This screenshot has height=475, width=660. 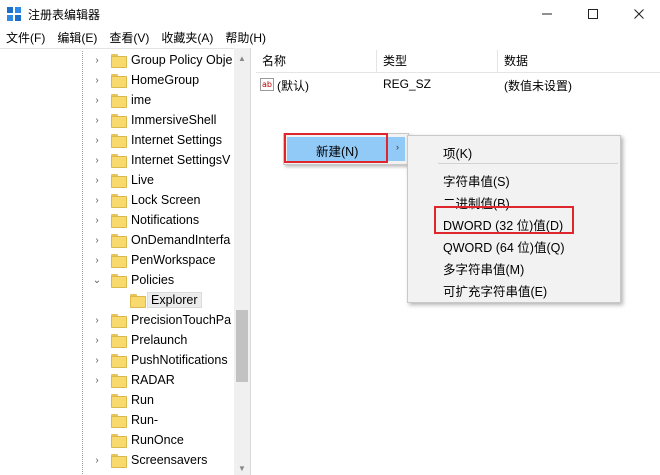 I want to click on tree-item-label: Group Policy Obje, so click(x=182, y=60).